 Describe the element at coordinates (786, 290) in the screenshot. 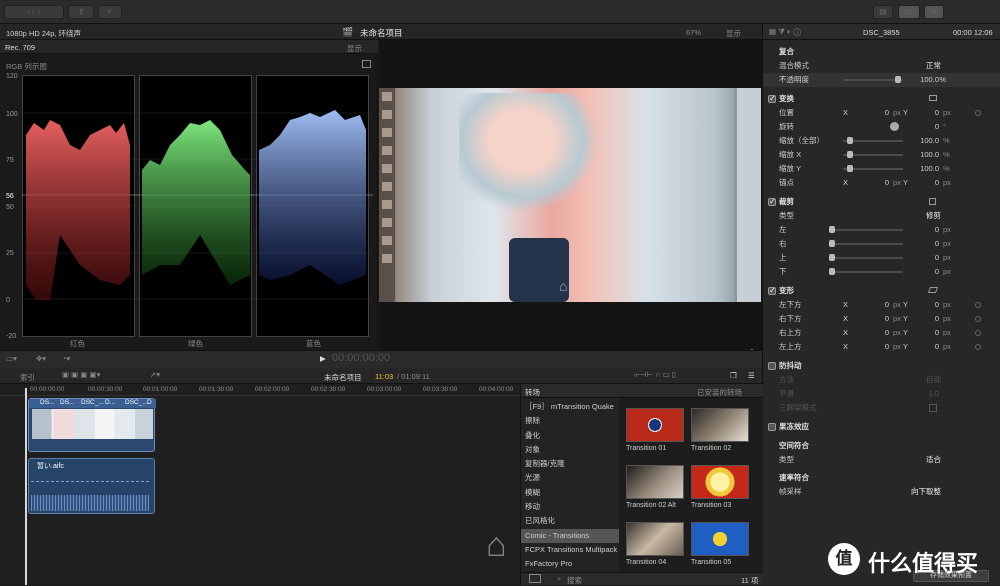

I see `distort-title: 变形` at that location.